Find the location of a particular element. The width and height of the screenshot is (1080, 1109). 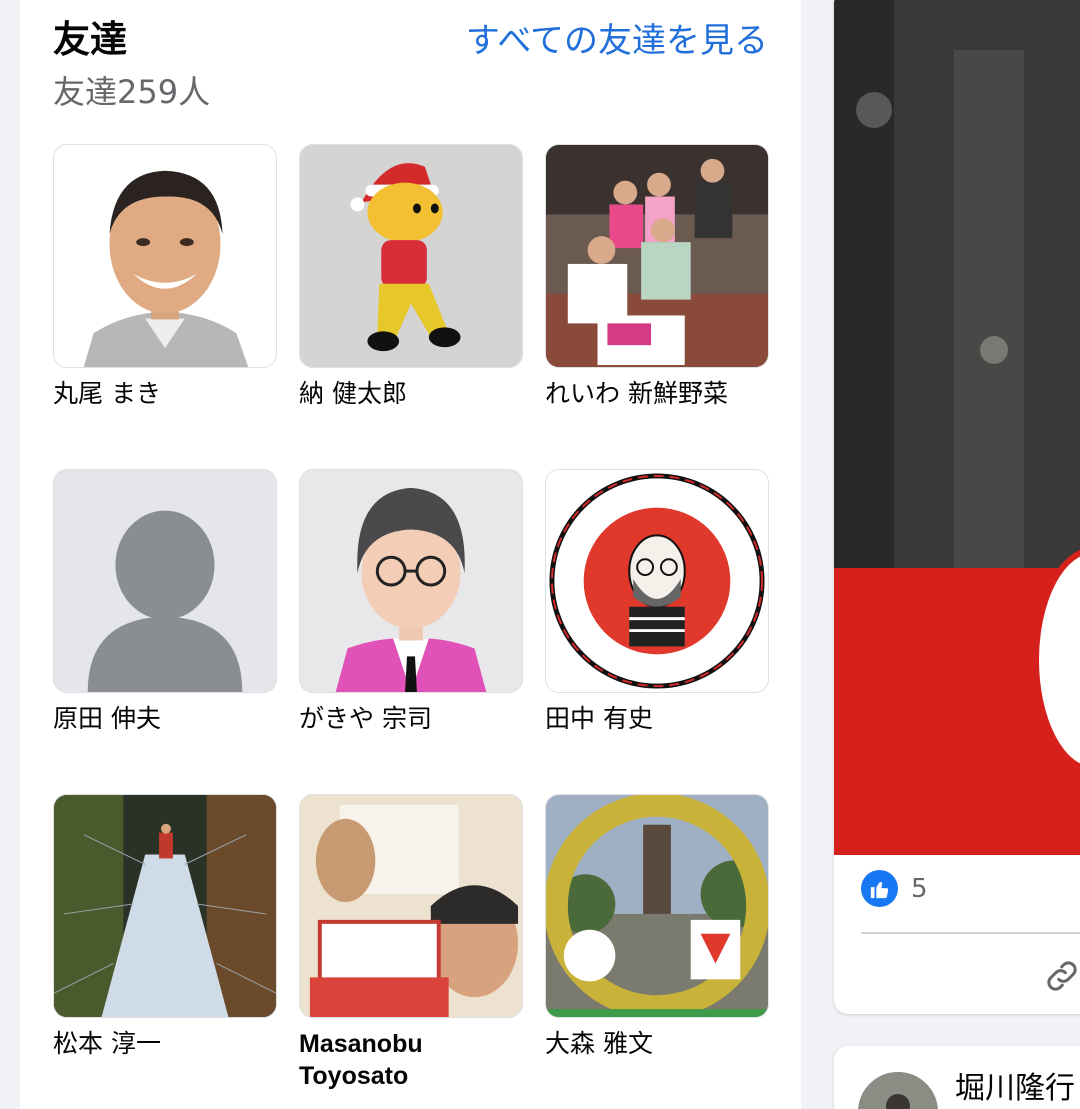

friend-name: Masanobu Toyosato is located at coordinates (411, 1060).